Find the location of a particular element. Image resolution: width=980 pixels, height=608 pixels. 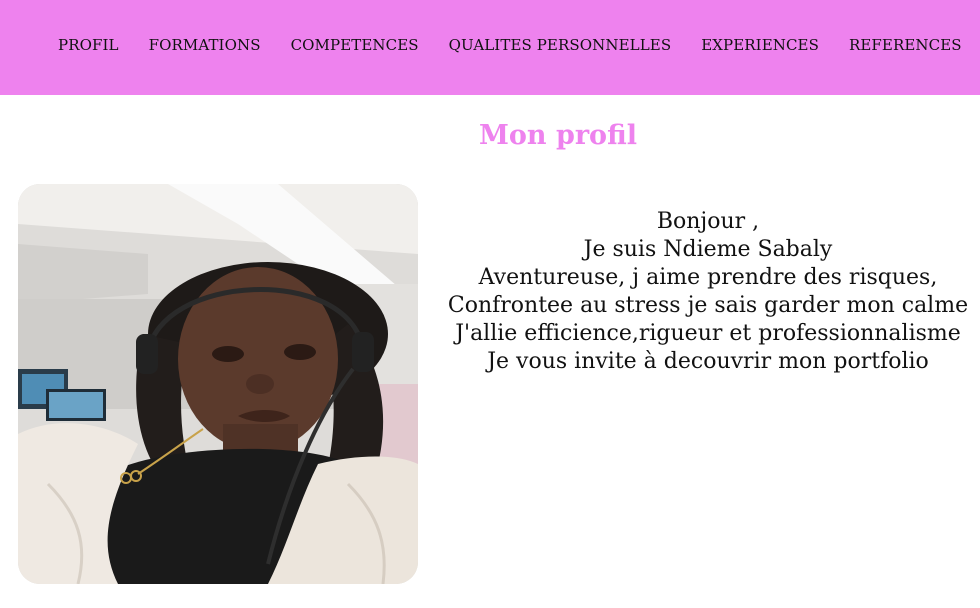

intro-line: Bonjour , is located at coordinates (708, 221).